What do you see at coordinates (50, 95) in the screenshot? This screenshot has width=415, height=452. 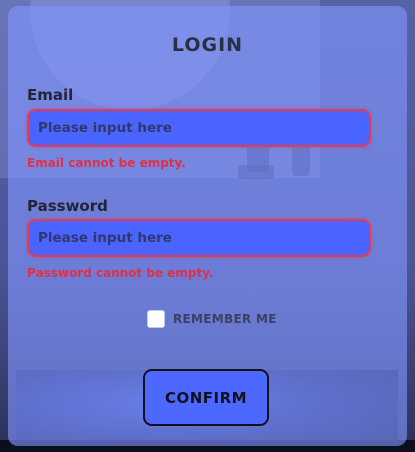 I see `email-label: Email` at bounding box center [50, 95].